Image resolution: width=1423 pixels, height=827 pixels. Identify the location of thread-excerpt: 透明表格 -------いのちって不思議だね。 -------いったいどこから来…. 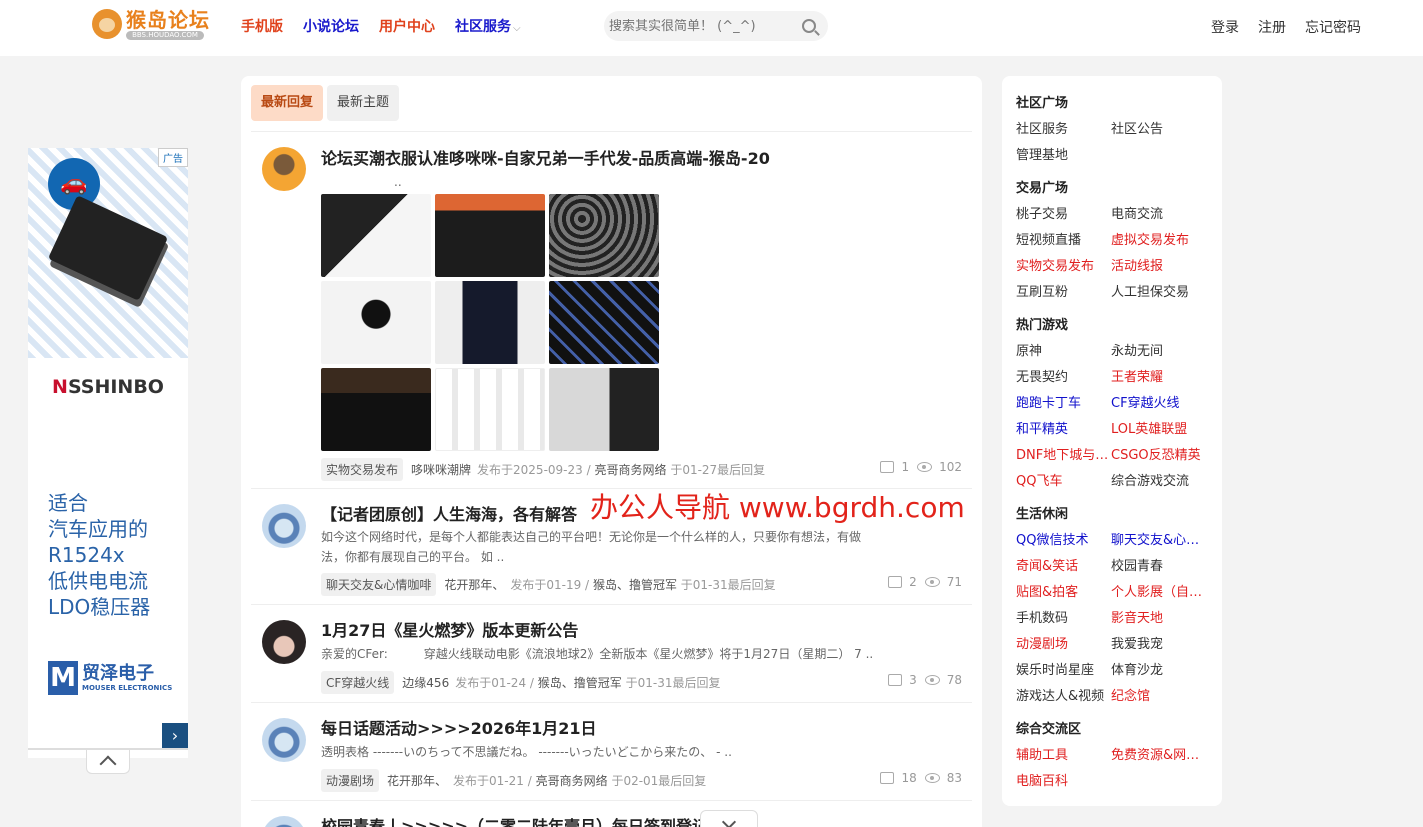
(526, 752).